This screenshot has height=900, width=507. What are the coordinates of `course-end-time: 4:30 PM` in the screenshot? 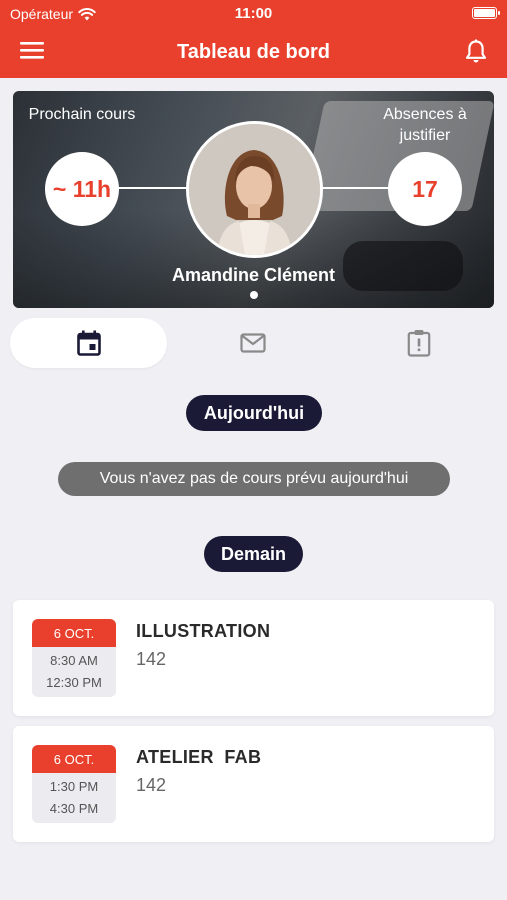 It's located at (74, 808).